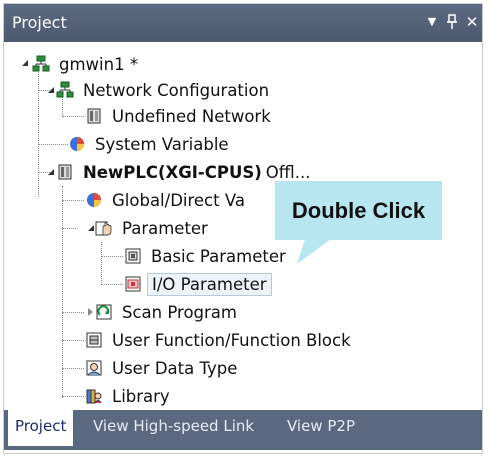  I want to click on dropdown-arrow-icon: ▼, so click(432, 22).